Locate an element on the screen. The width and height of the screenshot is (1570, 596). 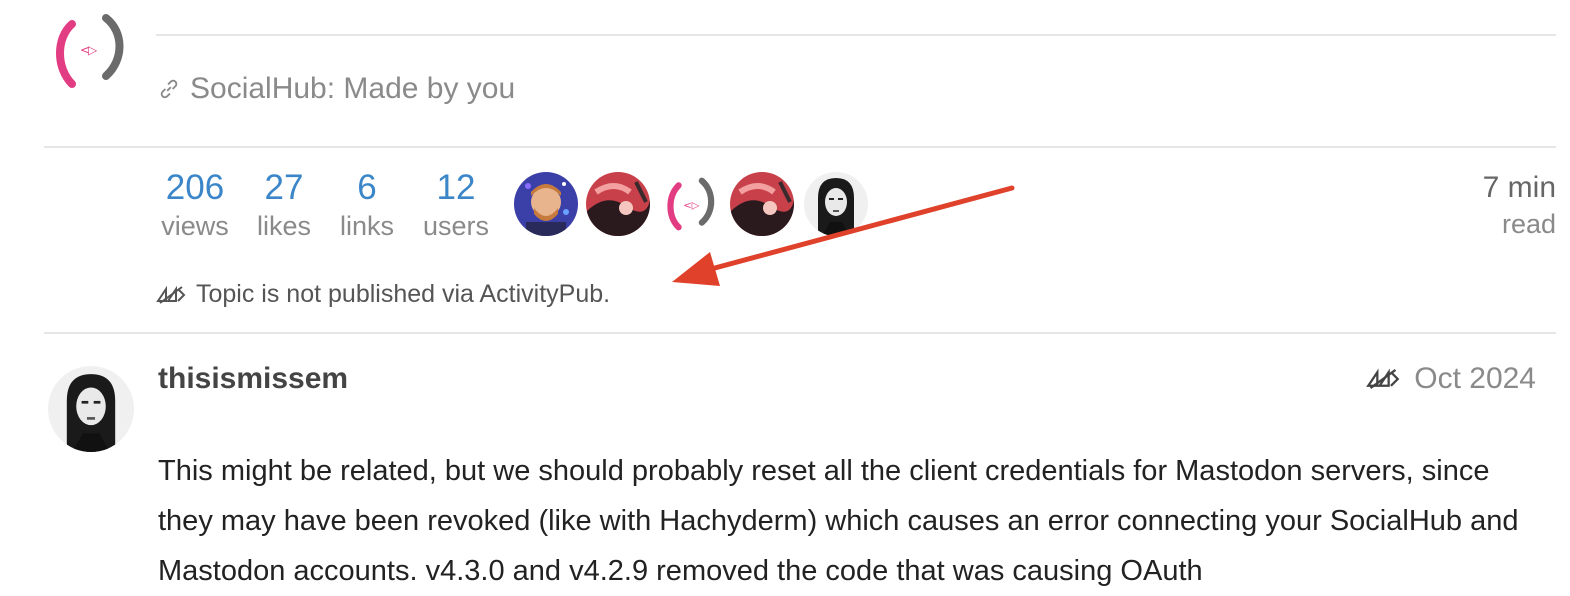
stat-users: 12 users is located at coordinates (456, 206).